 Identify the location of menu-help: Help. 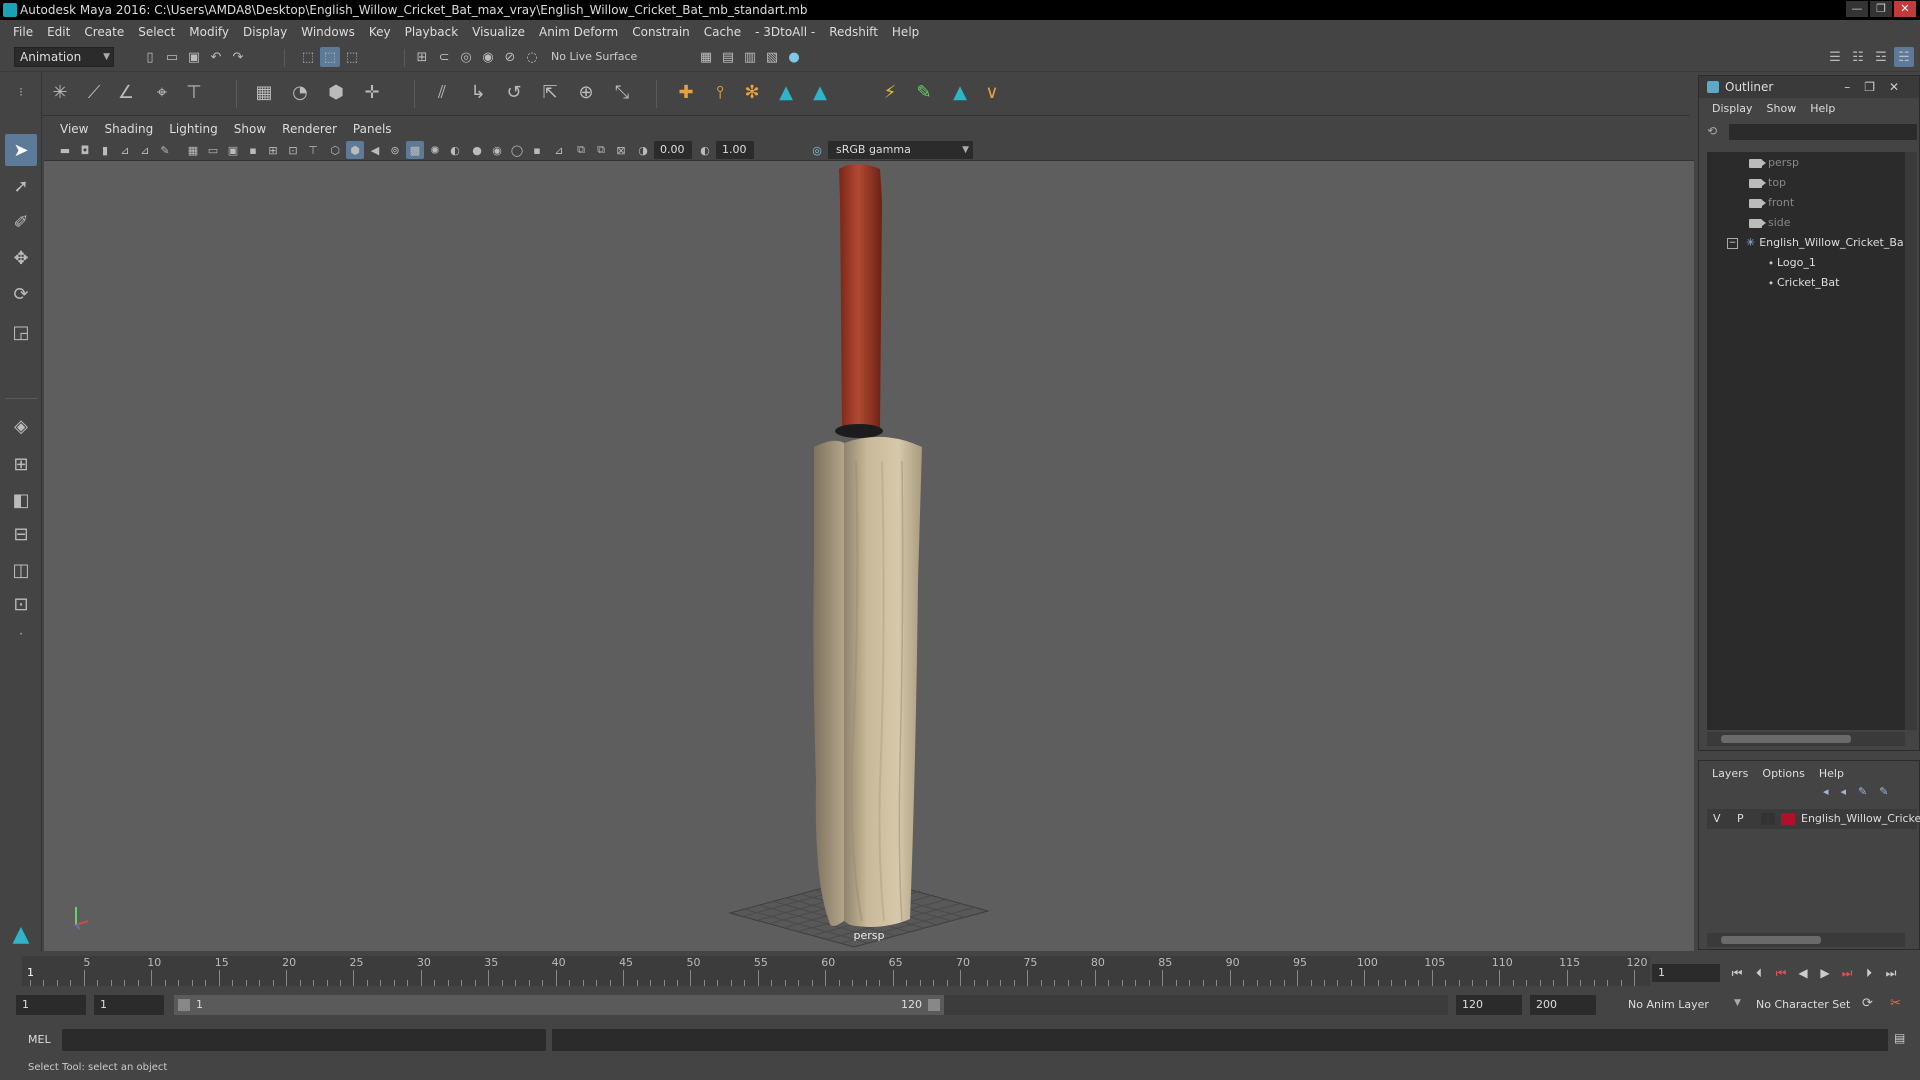
(905, 32).